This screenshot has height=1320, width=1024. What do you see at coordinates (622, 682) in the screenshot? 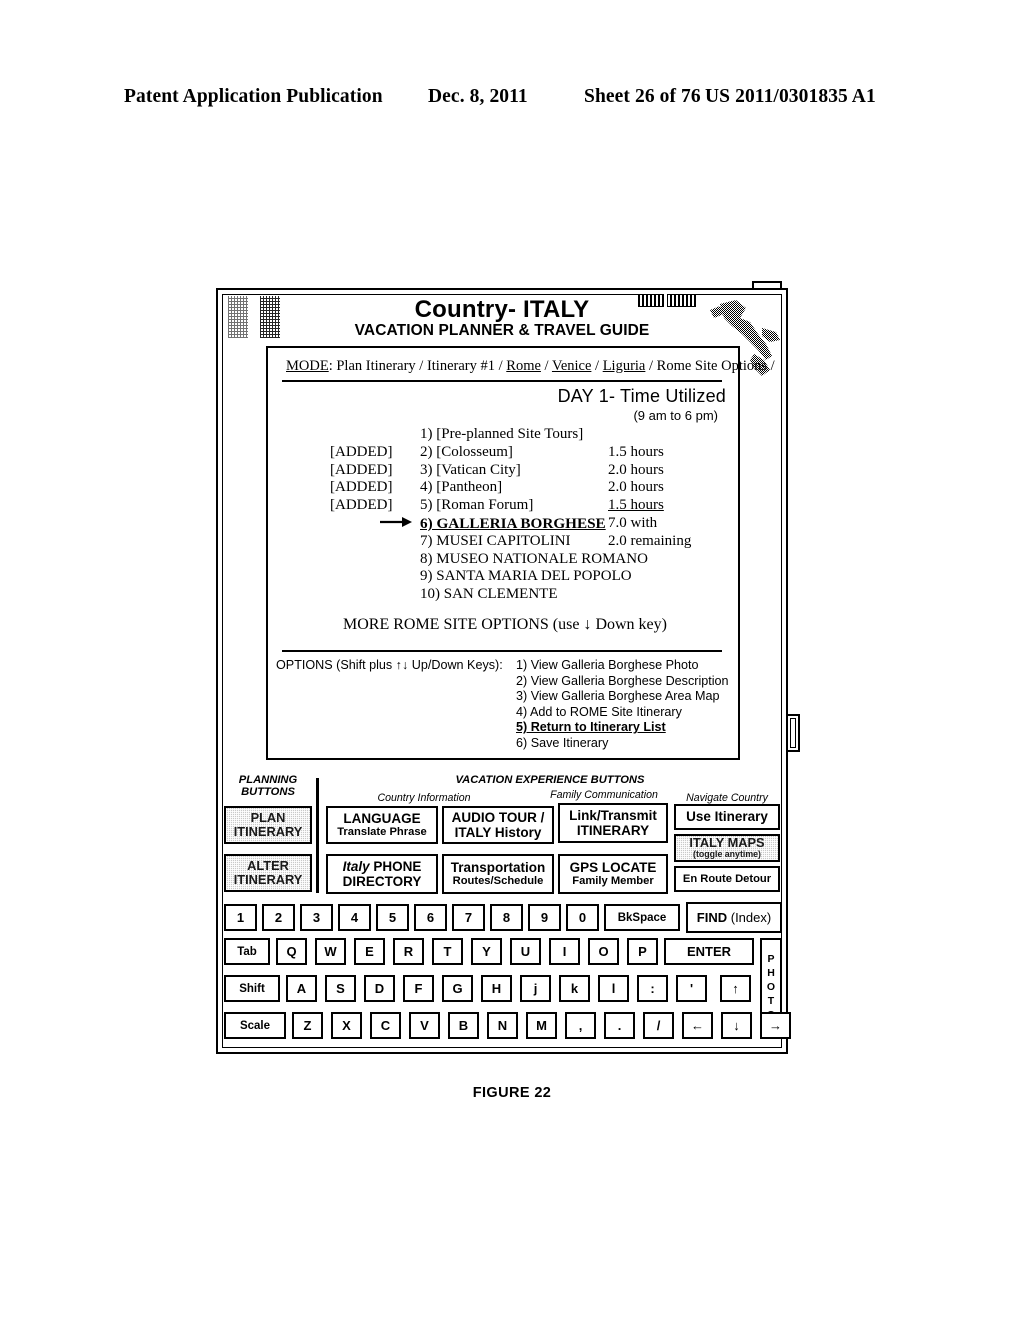
I see `option-item: 2) View Galleria Borghese Description` at bounding box center [622, 682].